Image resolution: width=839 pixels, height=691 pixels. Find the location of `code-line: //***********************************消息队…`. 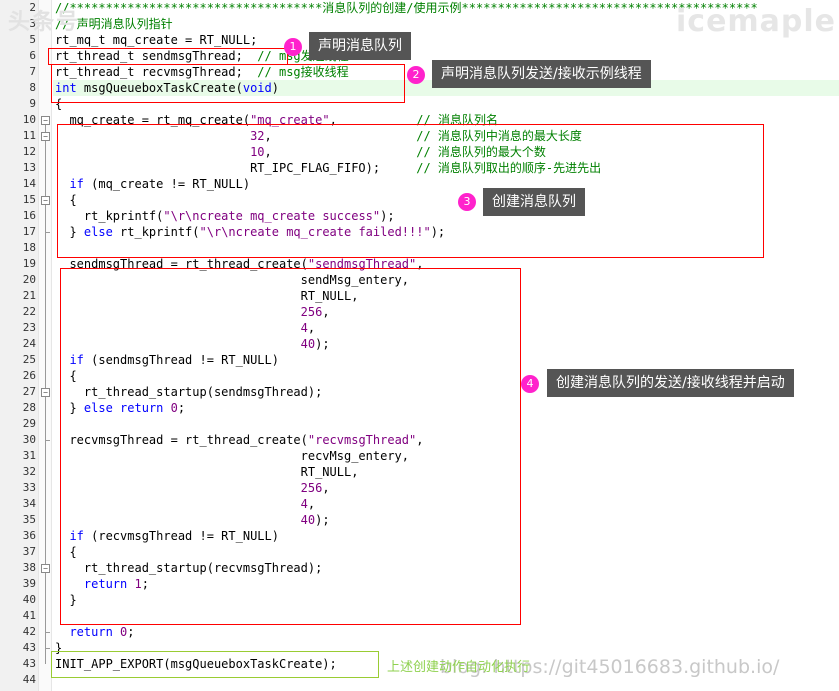

code-line: //***********************************消息队… is located at coordinates (406, 8).